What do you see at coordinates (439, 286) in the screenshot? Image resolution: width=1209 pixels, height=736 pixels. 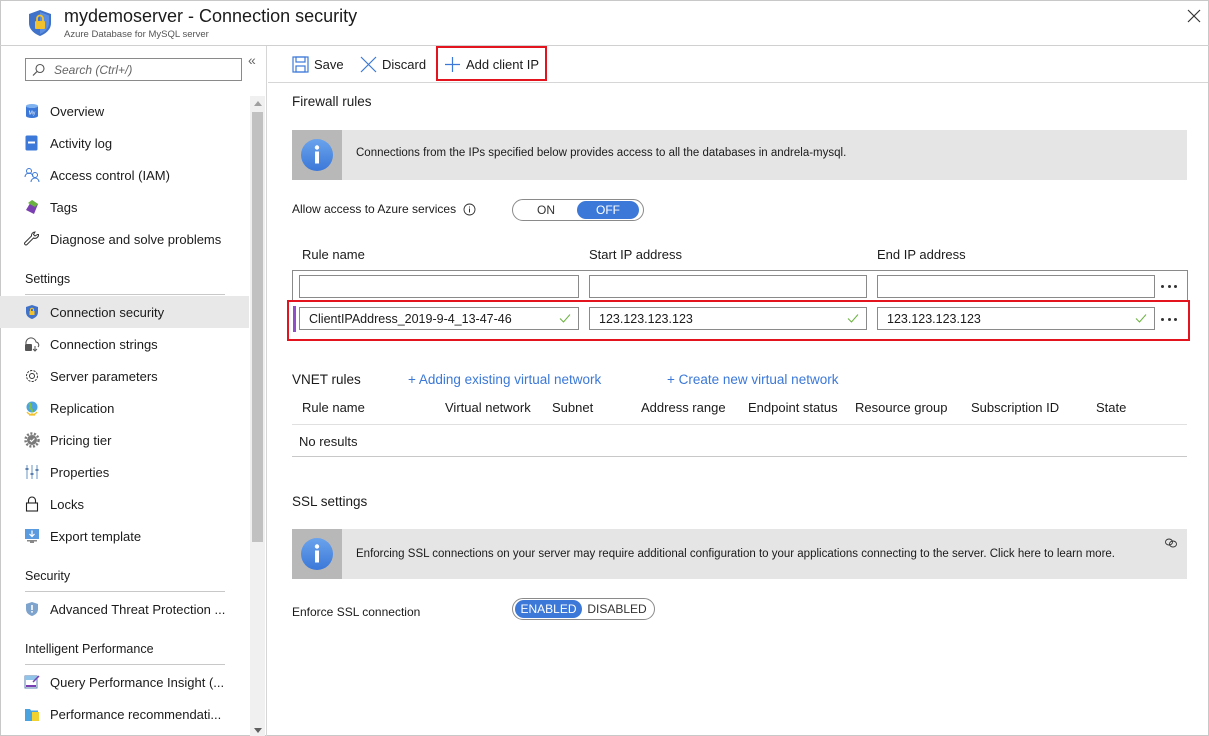 I see `new-rule-name-input` at bounding box center [439, 286].